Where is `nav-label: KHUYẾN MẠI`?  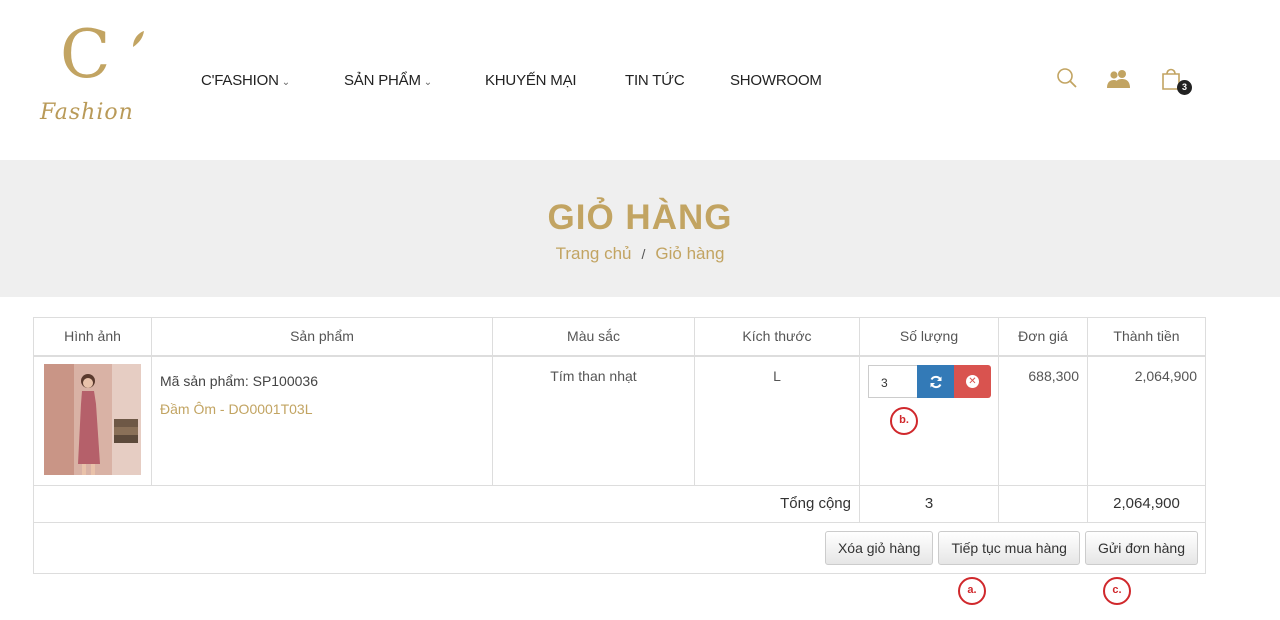 nav-label: KHUYẾN MẠI is located at coordinates (531, 80).